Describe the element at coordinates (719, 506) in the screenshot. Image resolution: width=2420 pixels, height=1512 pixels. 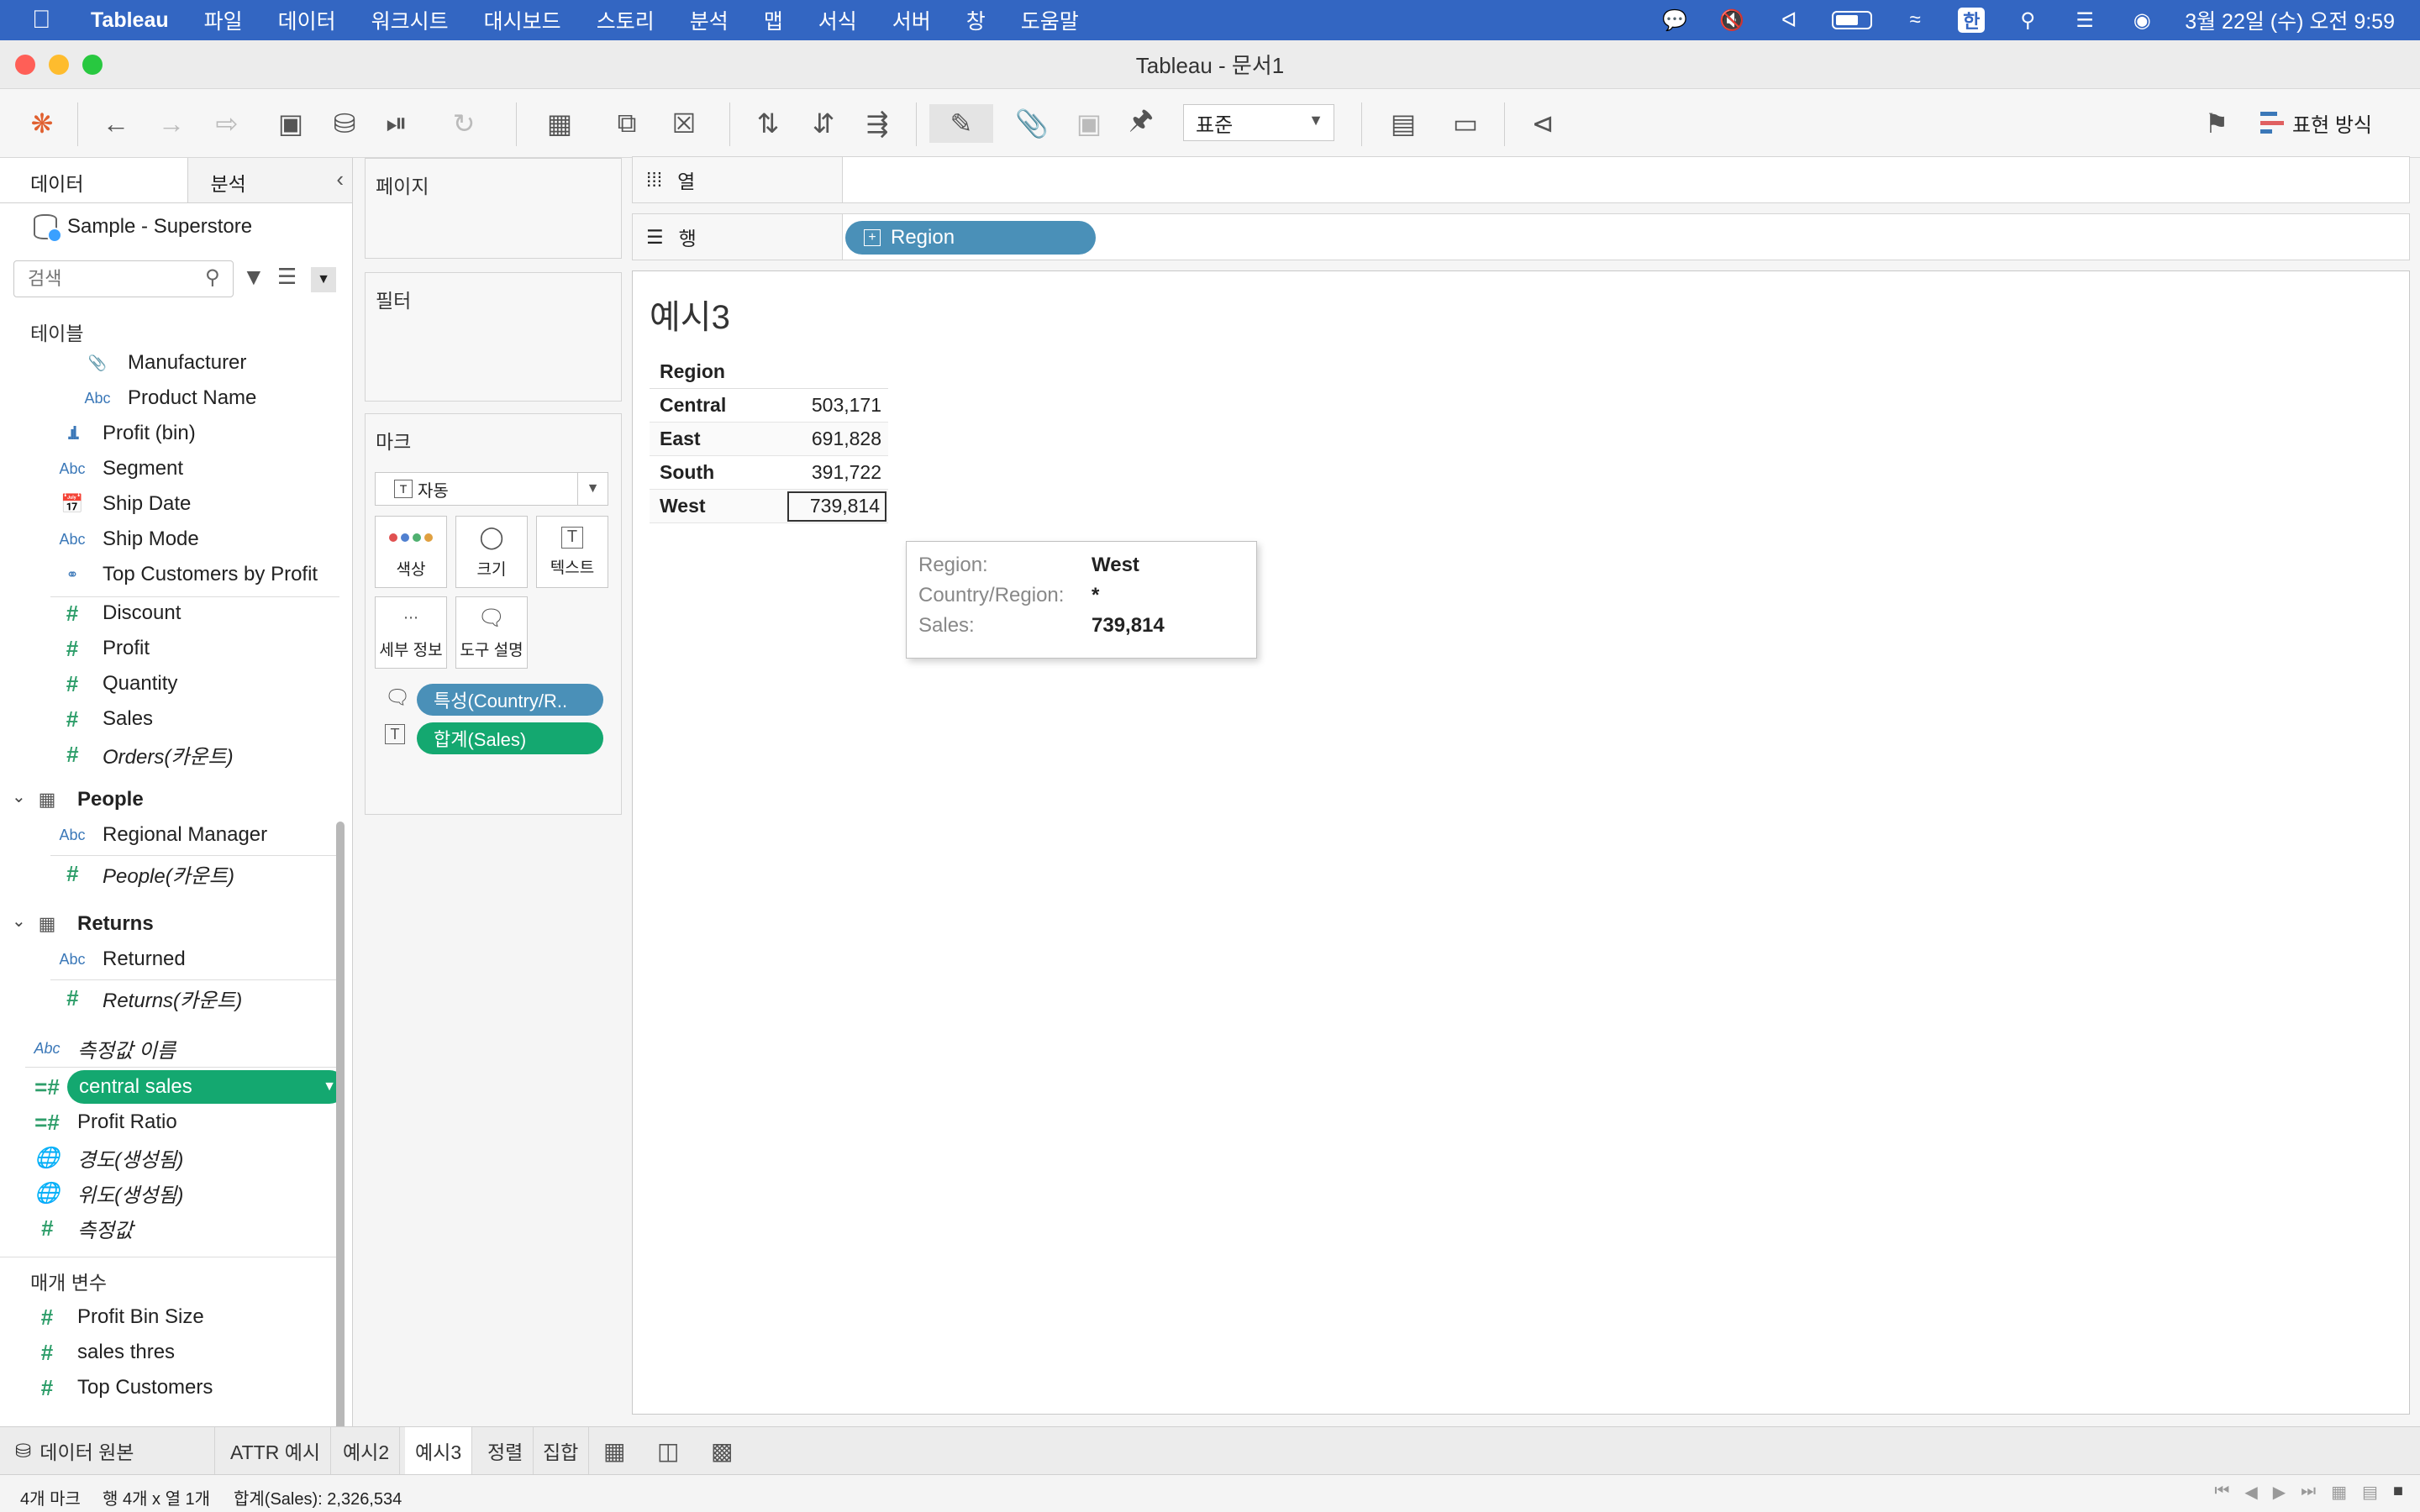
I see `row-header: West` at that location.